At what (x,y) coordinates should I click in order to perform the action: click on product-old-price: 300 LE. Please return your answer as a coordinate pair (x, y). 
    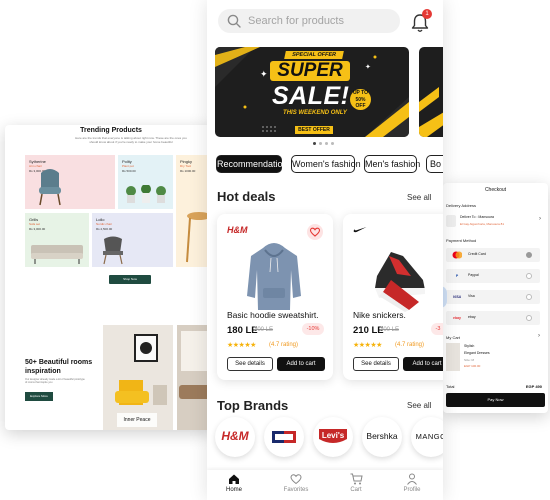
    Looking at the image, I should click on (390, 330).